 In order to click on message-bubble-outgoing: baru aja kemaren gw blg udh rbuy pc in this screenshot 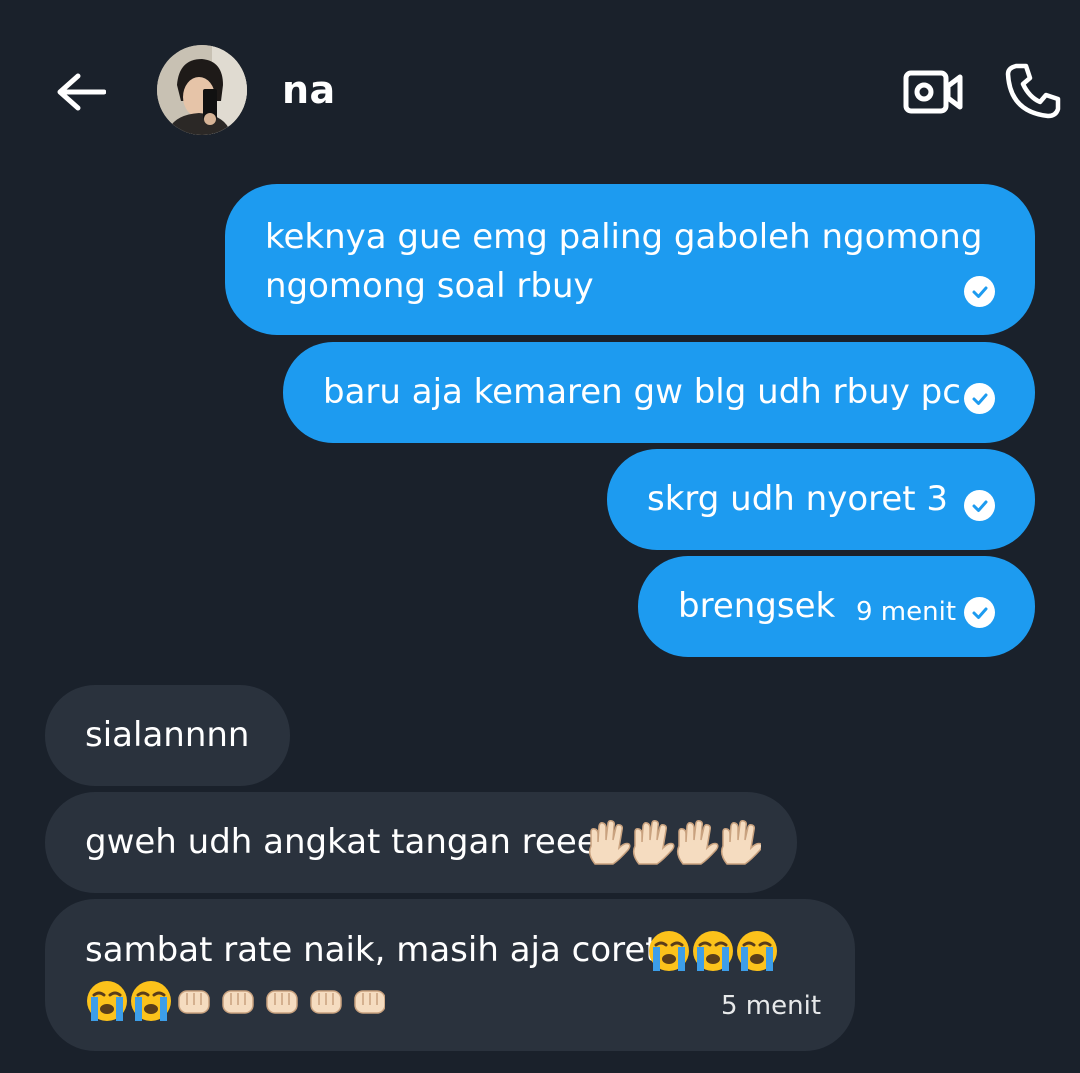, I will do `click(659, 392)`.